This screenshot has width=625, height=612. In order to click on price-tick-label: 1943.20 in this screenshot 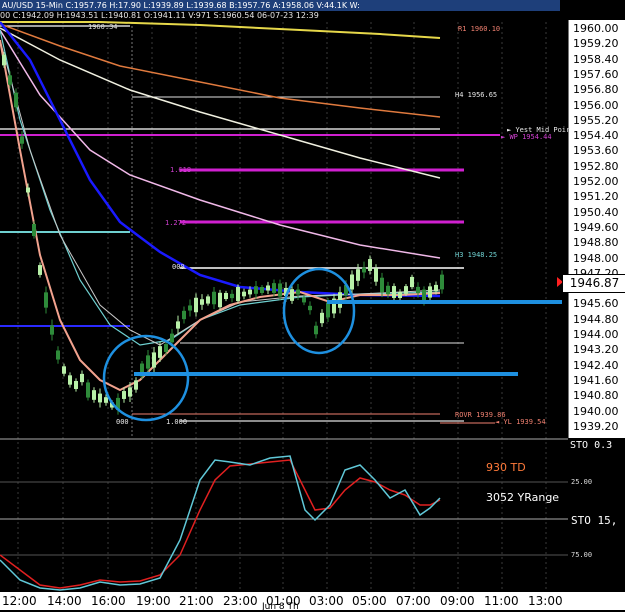, I will do `click(596, 350)`.